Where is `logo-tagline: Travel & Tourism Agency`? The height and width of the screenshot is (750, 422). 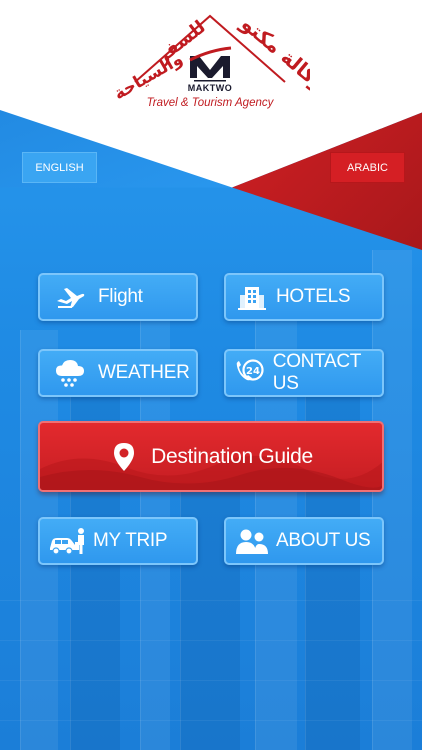
logo-tagline: Travel & Tourism Agency is located at coordinates (210, 103).